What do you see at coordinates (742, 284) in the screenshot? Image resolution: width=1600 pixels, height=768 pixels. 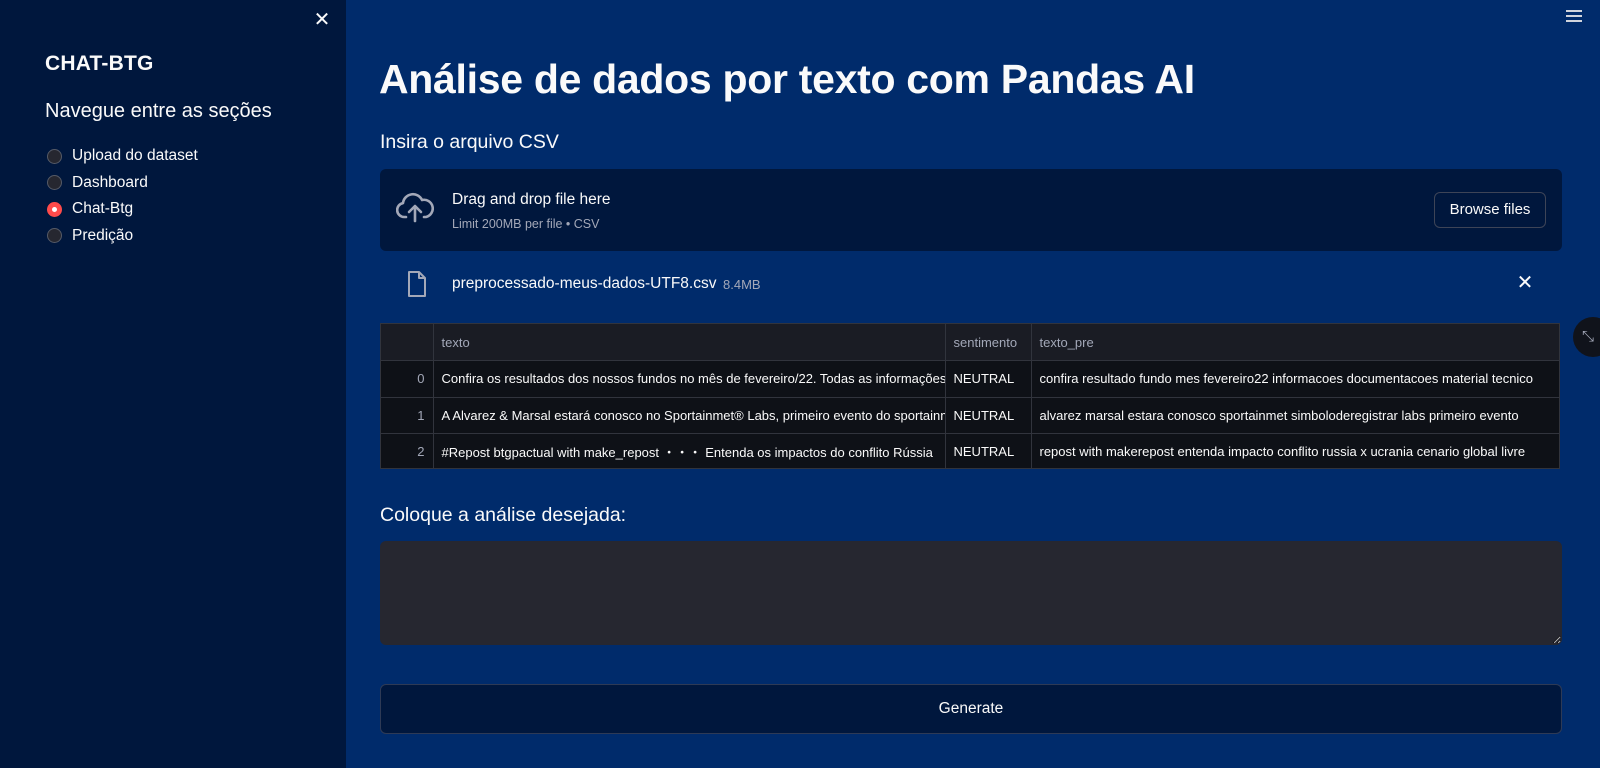 I see `file-size: 8.4MB` at bounding box center [742, 284].